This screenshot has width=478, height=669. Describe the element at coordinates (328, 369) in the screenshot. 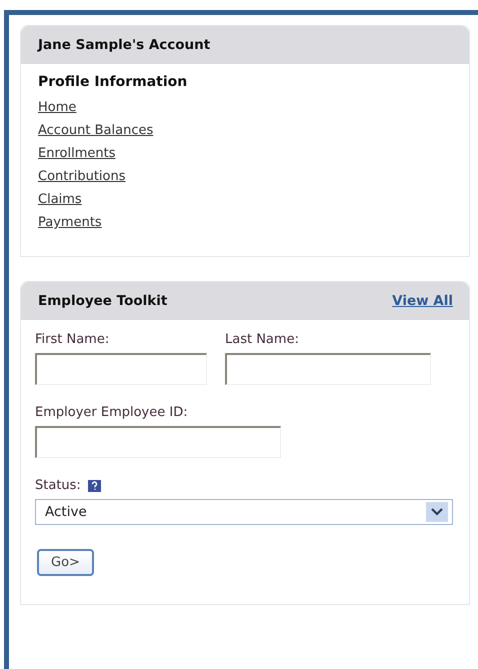

I see `last-name-field` at that location.